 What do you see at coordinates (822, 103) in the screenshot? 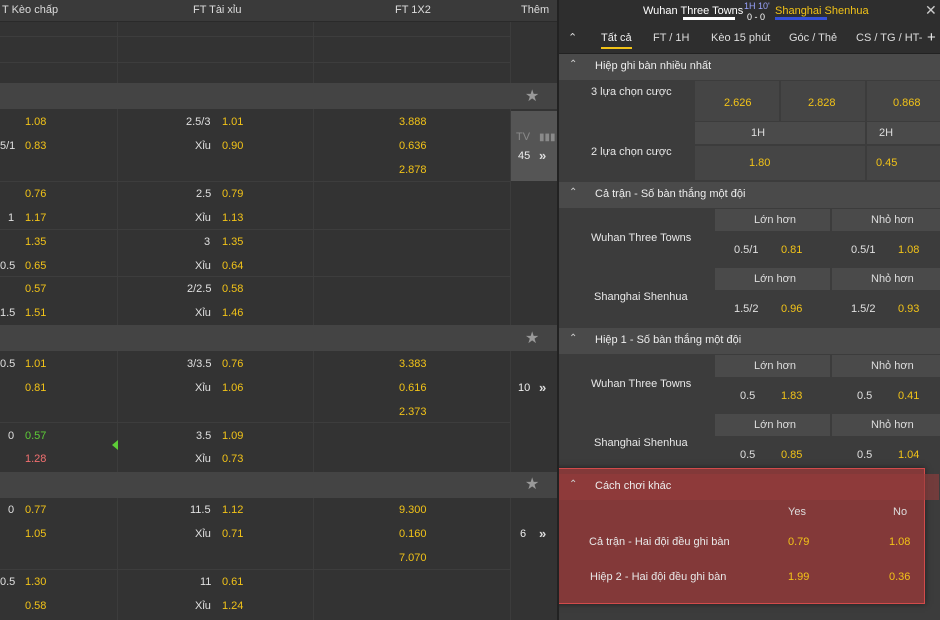
I see `odds-value: 2.828` at bounding box center [822, 103].